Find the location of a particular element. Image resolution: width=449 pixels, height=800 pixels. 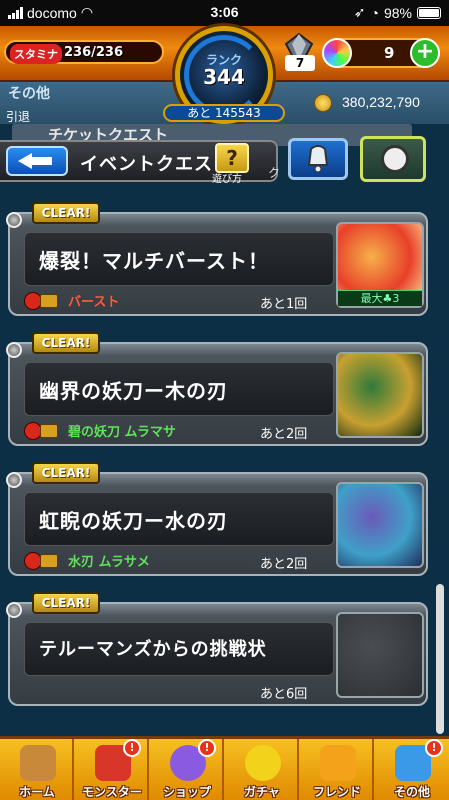

hidden-label: ク is located at coordinates (274, 173).